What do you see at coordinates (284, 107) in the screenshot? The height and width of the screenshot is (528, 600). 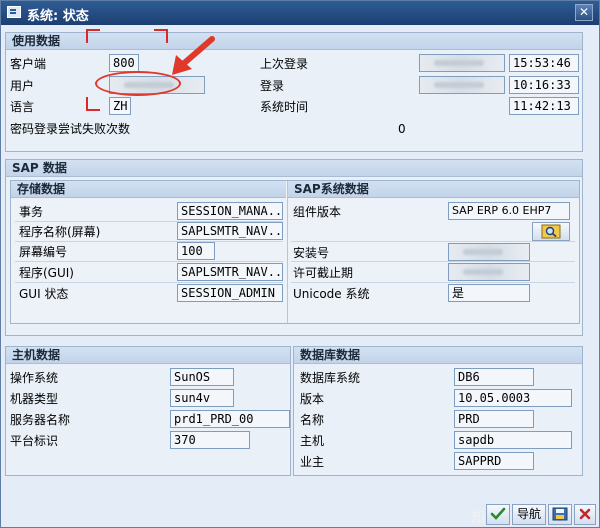 I see `system-time-label: 系统时间` at bounding box center [284, 107].